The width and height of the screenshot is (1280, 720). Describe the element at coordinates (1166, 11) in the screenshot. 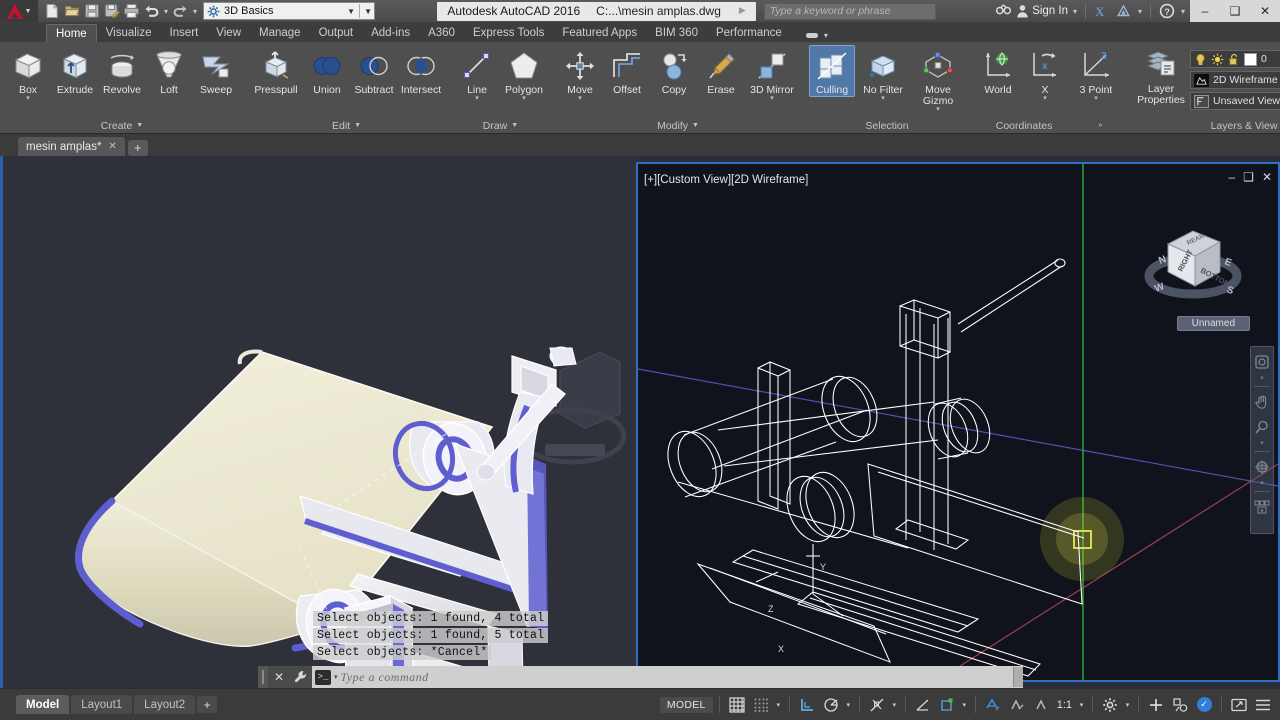

I see `help-icon: ?` at that location.